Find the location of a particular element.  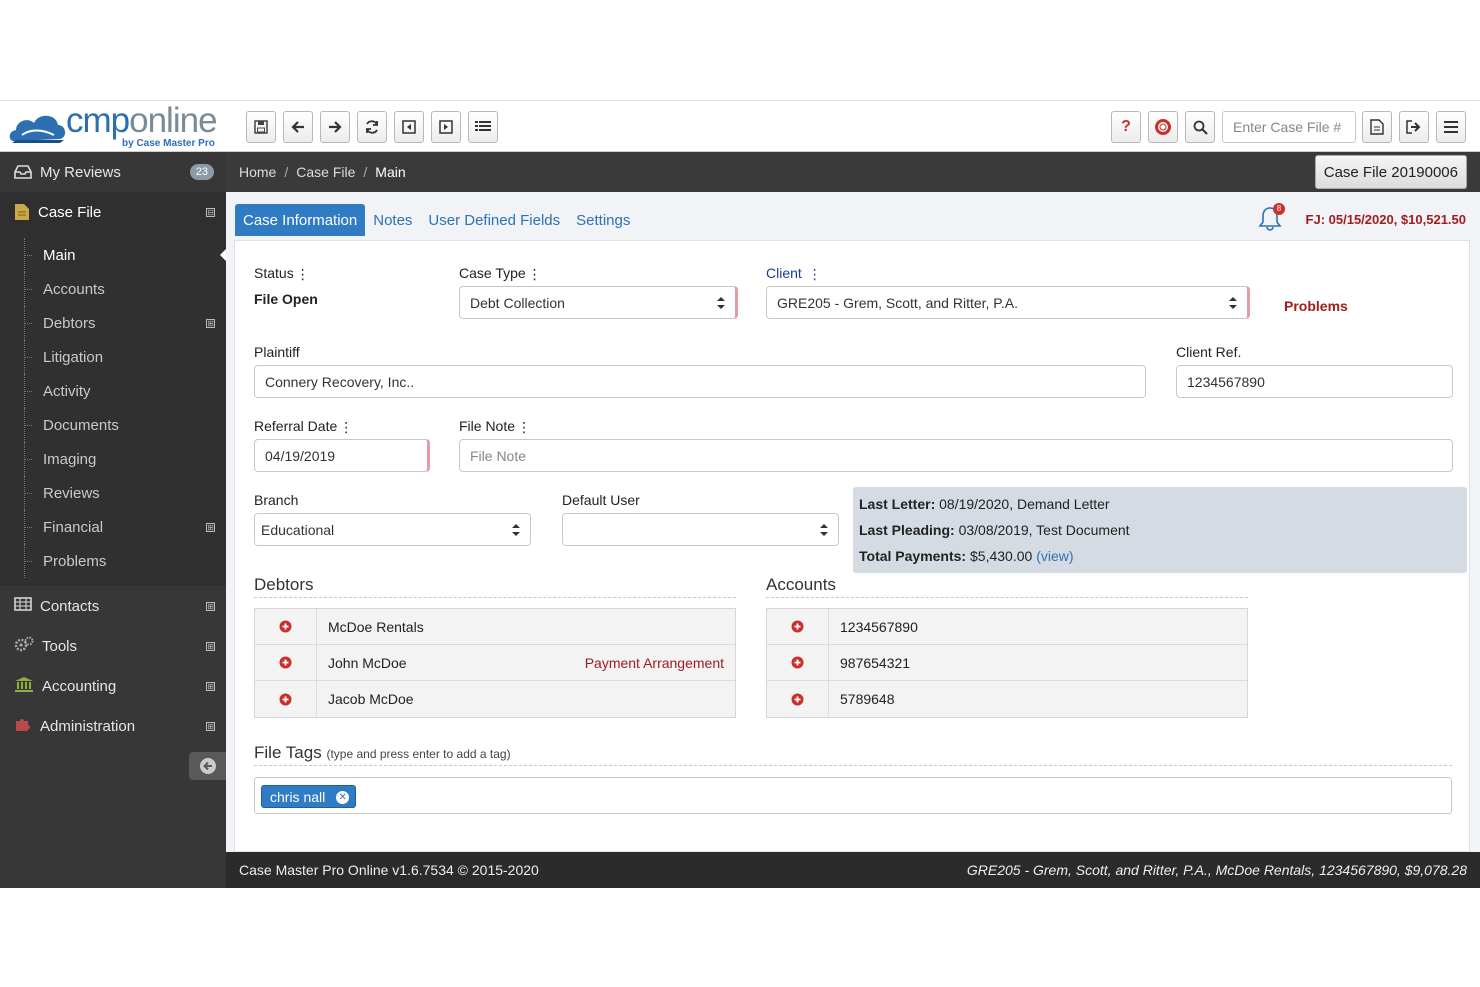

tab-user-defined-fields: User Defined Fields is located at coordinates (494, 220).